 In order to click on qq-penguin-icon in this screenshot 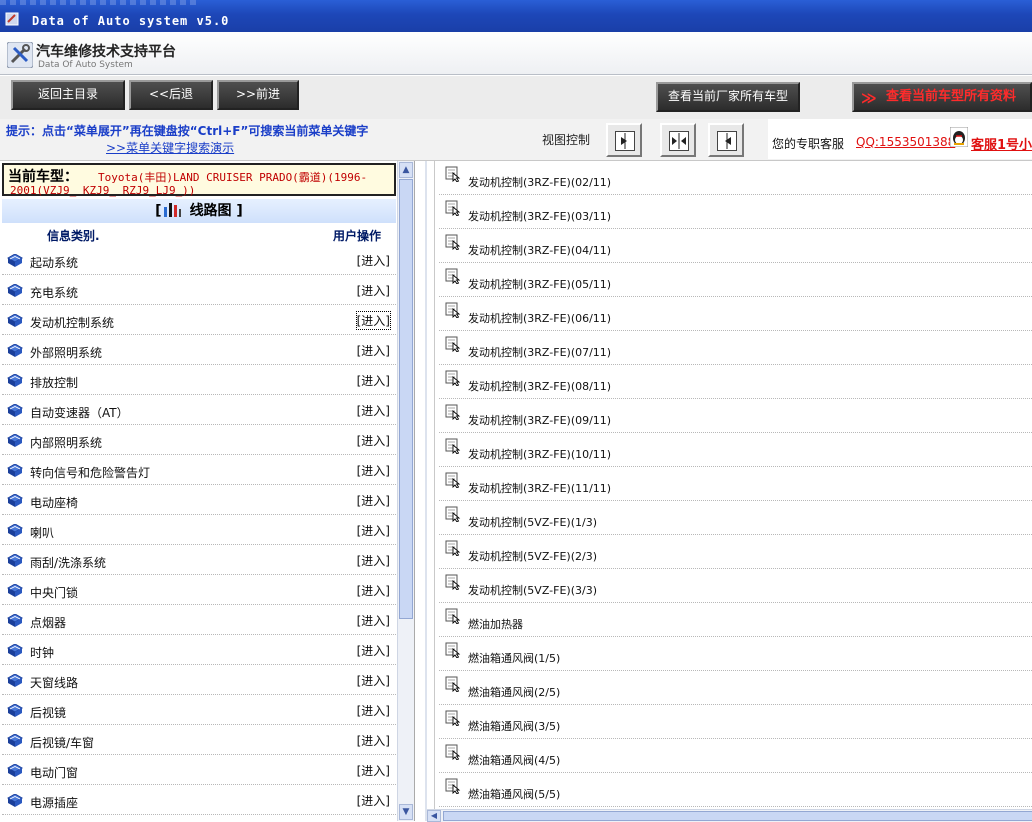, I will do `click(959, 137)`.